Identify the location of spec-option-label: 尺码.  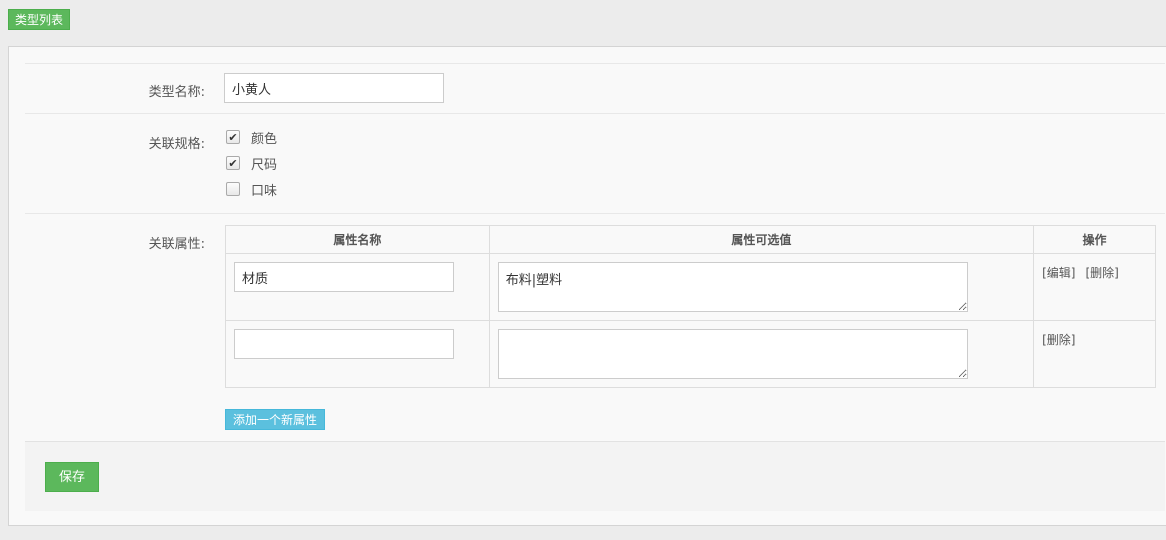
(264, 165).